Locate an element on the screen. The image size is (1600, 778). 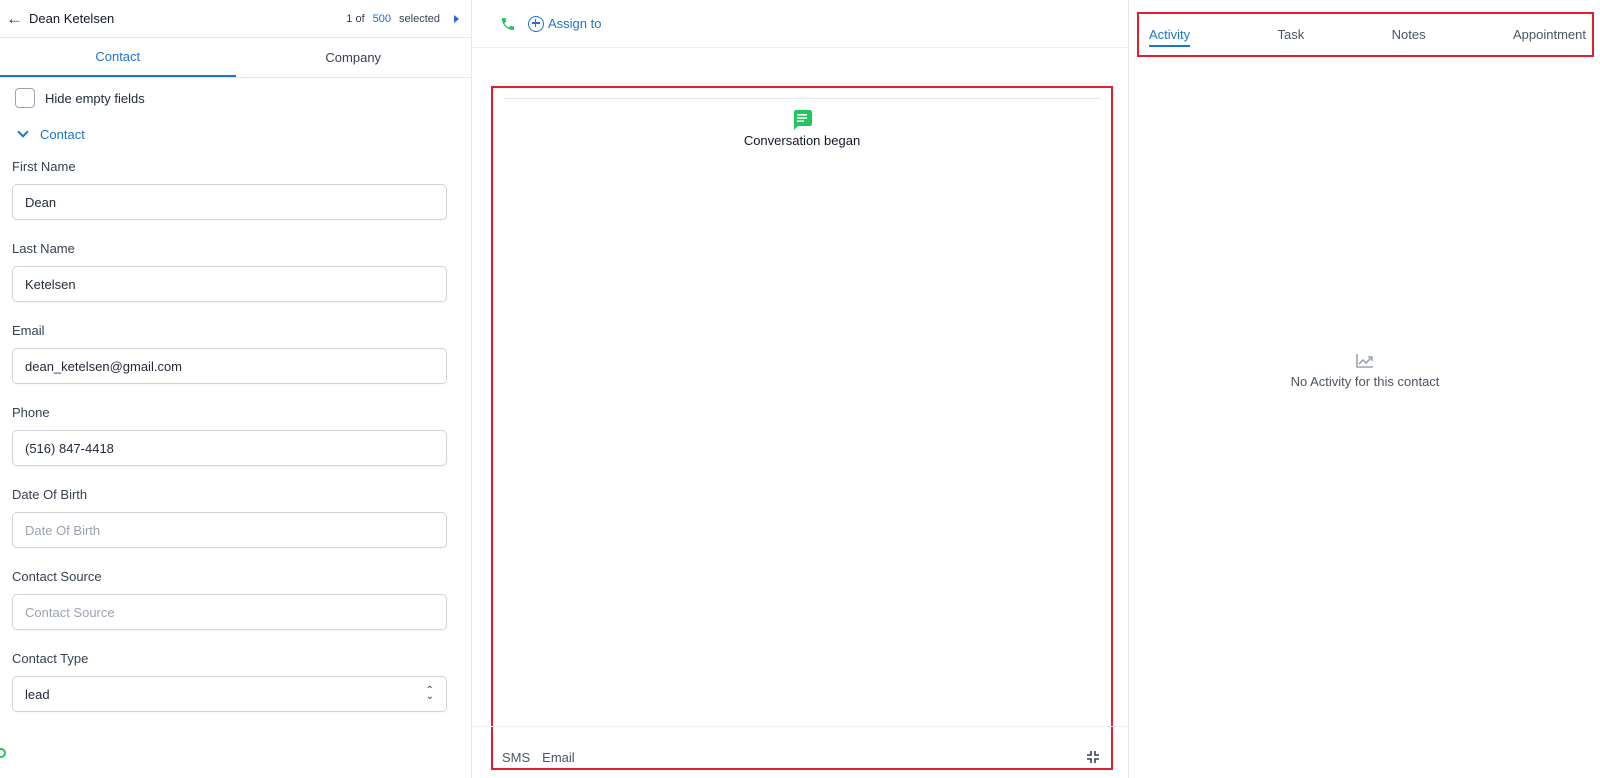
phone-icon is located at coordinates (508, 24).